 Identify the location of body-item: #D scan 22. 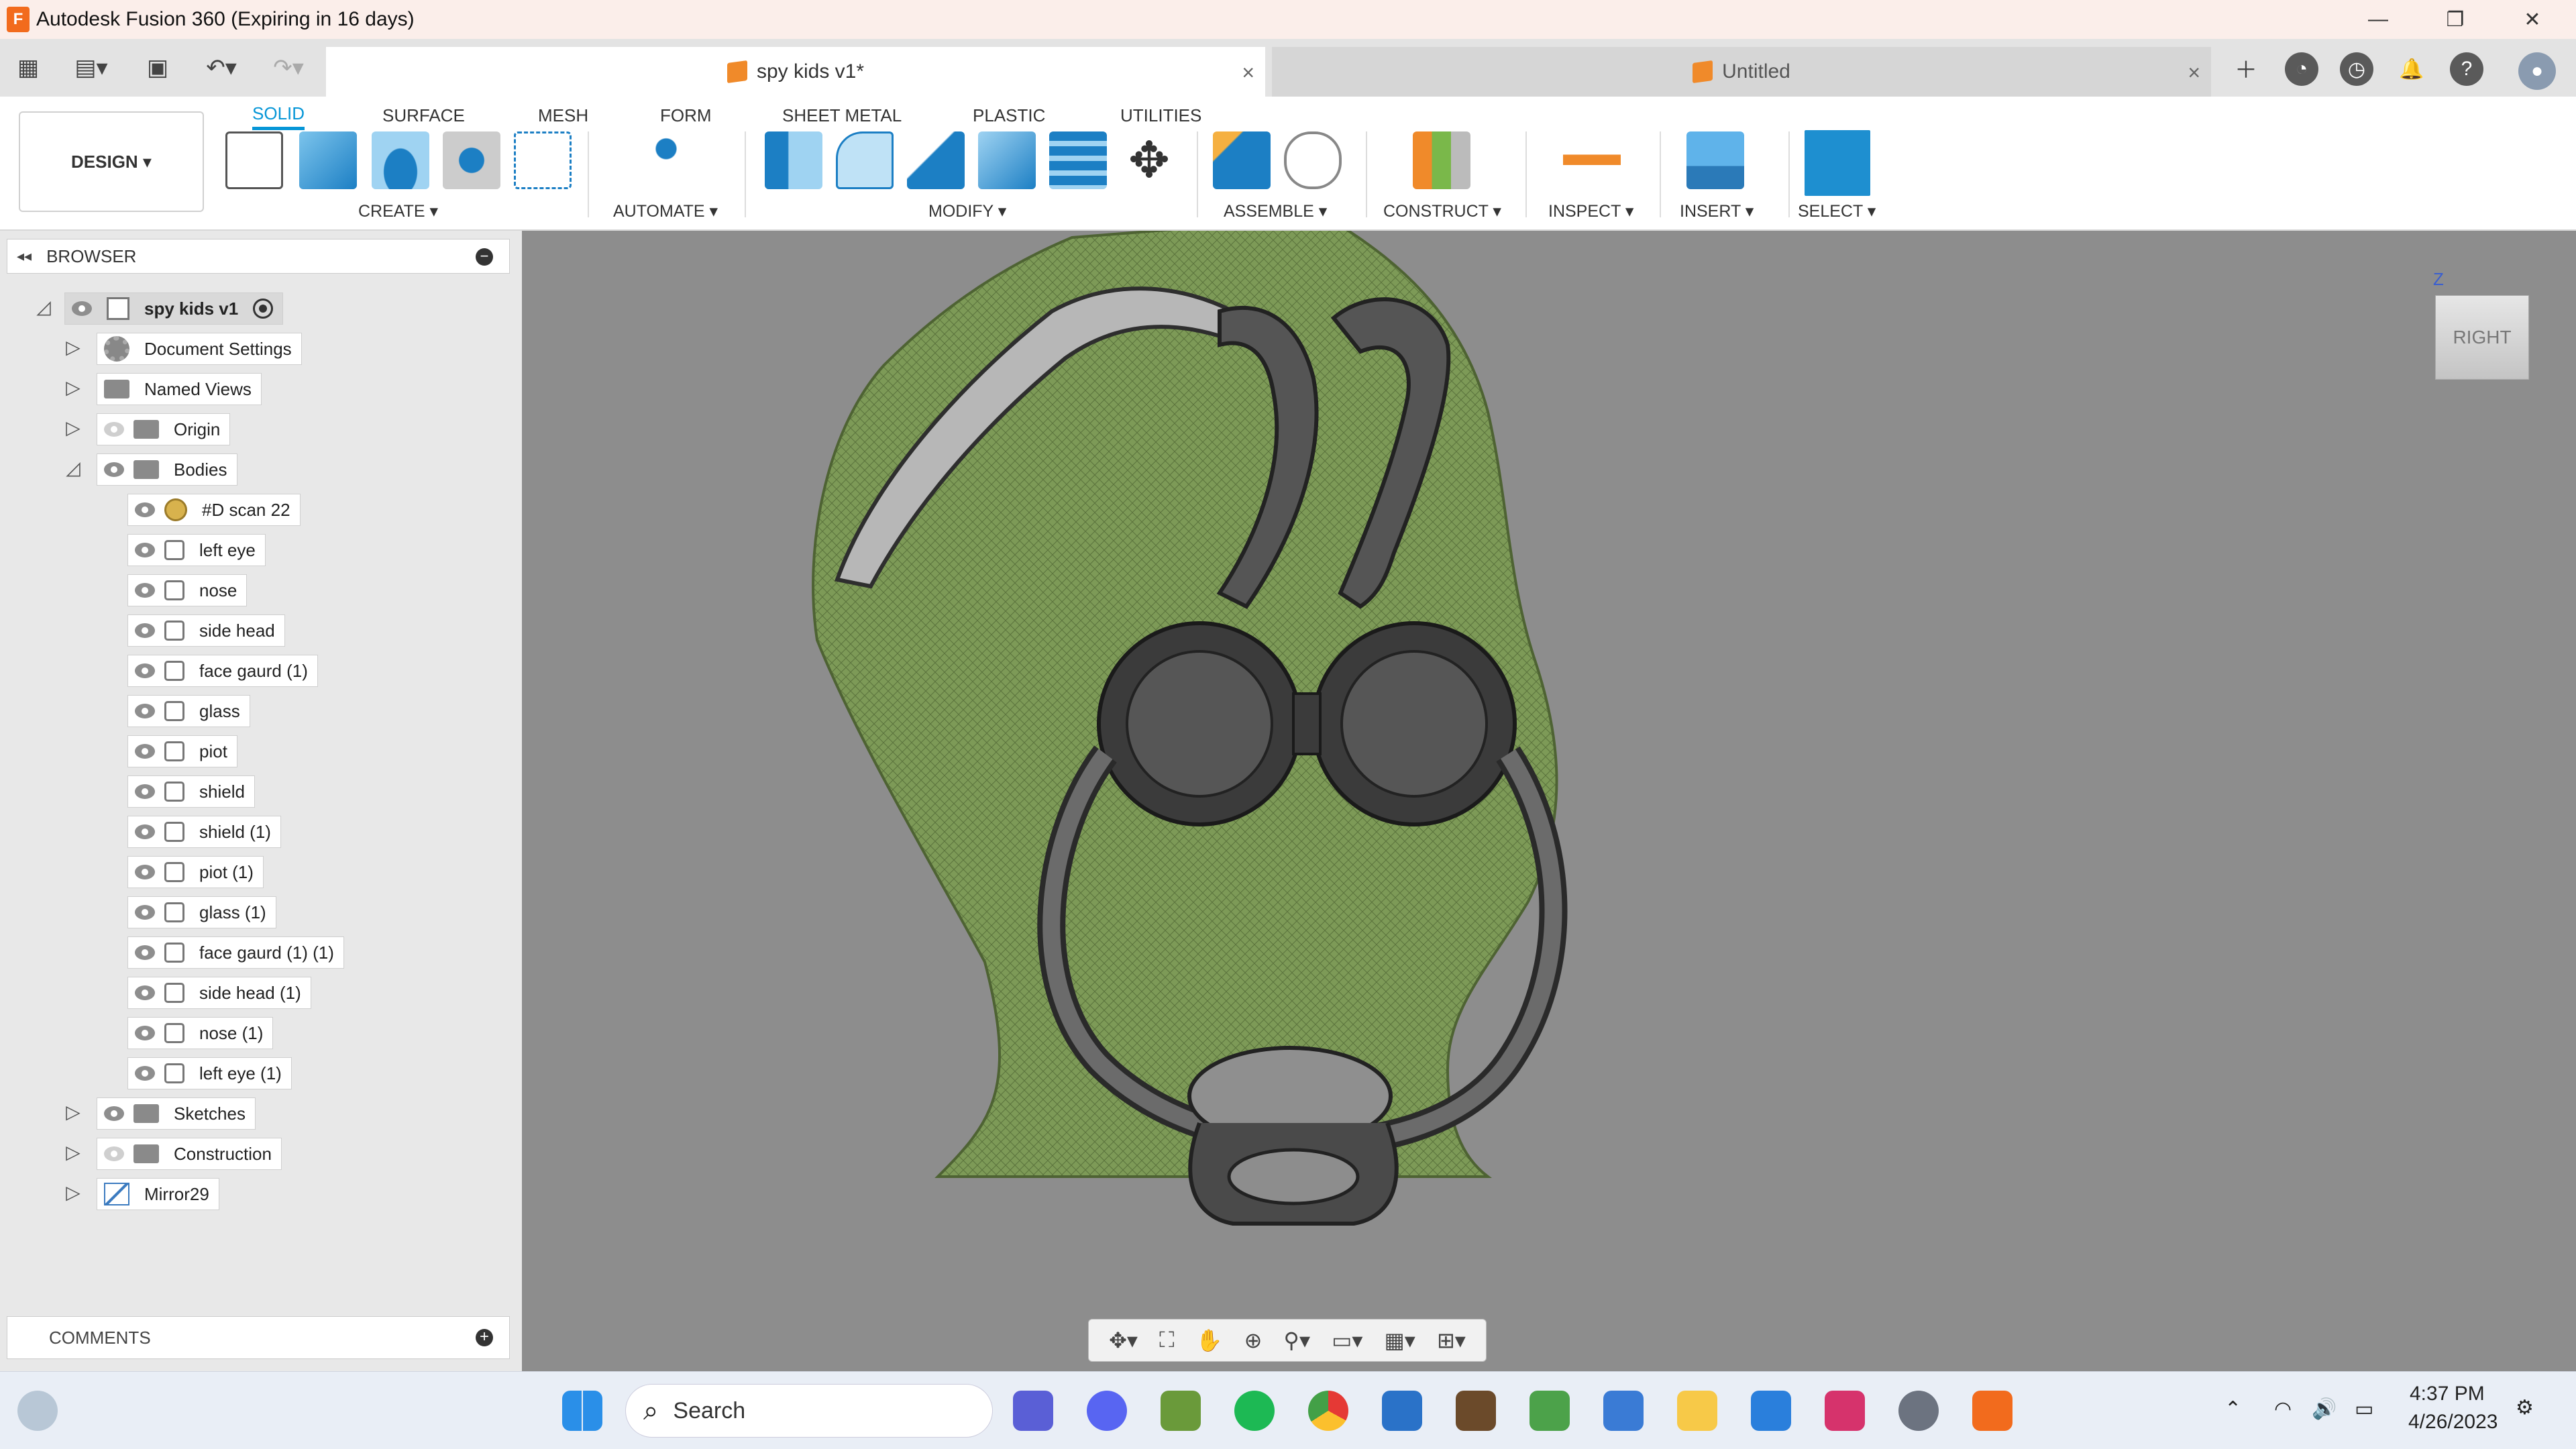
(214, 509).